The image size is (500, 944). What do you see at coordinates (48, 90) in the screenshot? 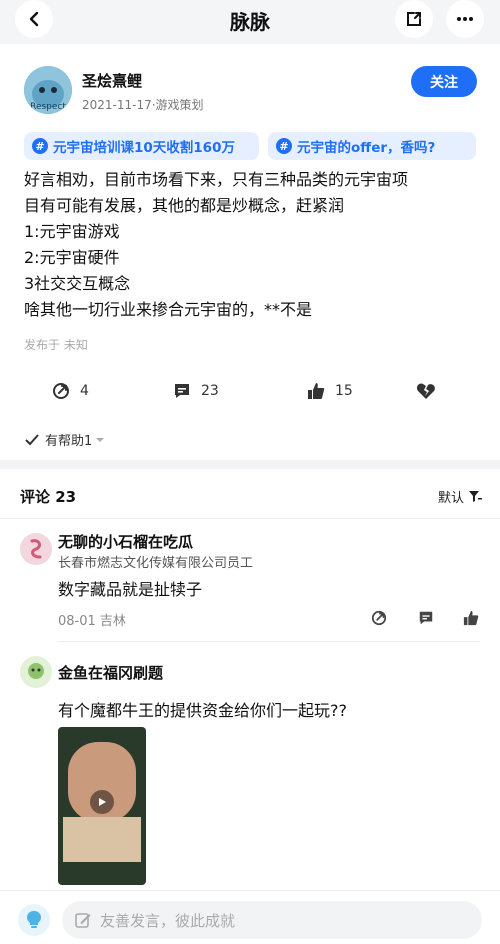
I see `author-avatar: Respect` at bounding box center [48, 90].